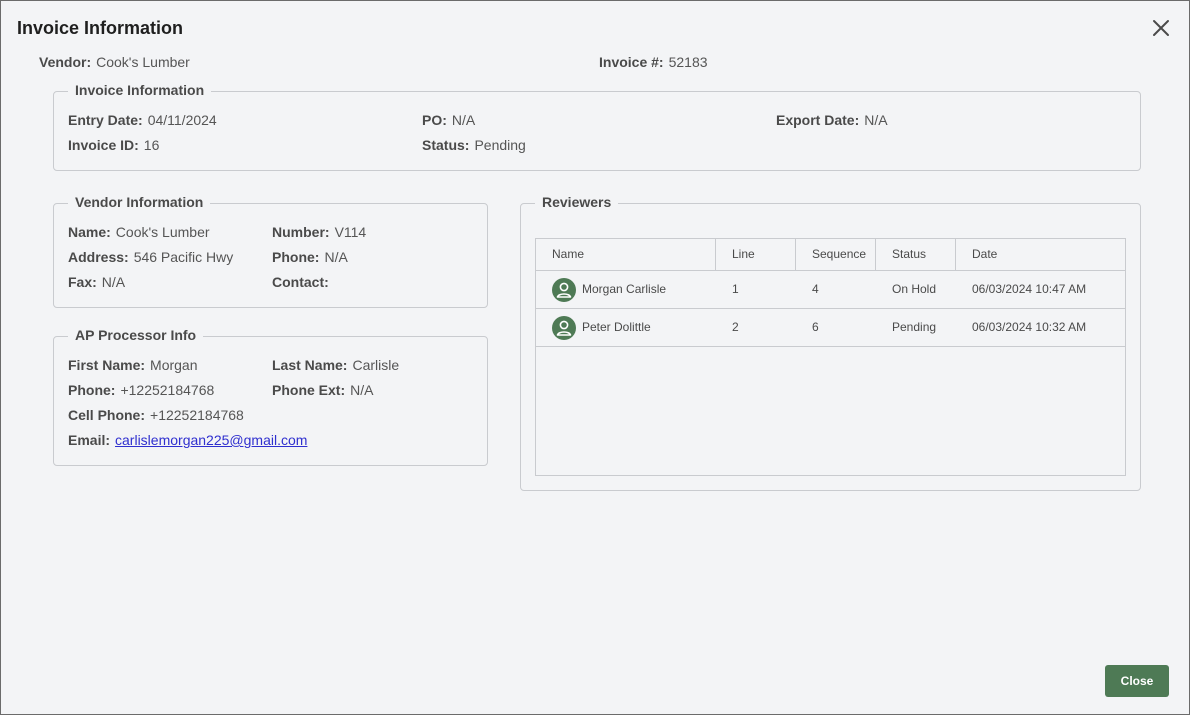  Describe the element at coordinates (336, 257) in the screenshot. I see `vendor-phone-value: N/A` at that location.